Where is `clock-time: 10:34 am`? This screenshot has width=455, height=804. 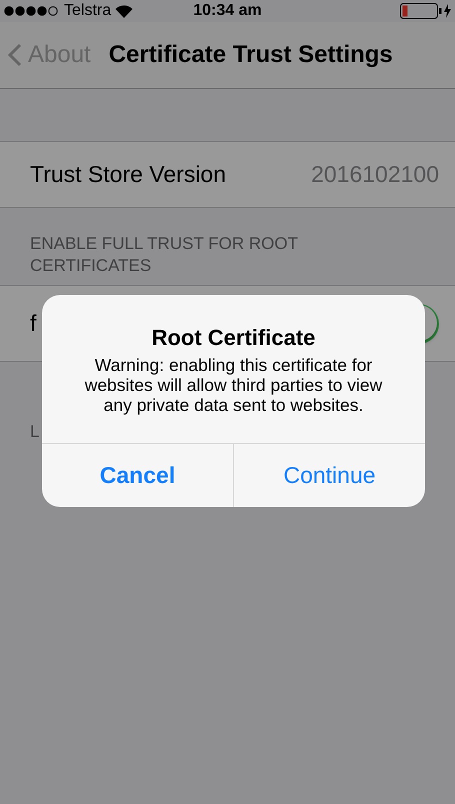 clock-time: 10:34 am is located at coordinates (227, 10).